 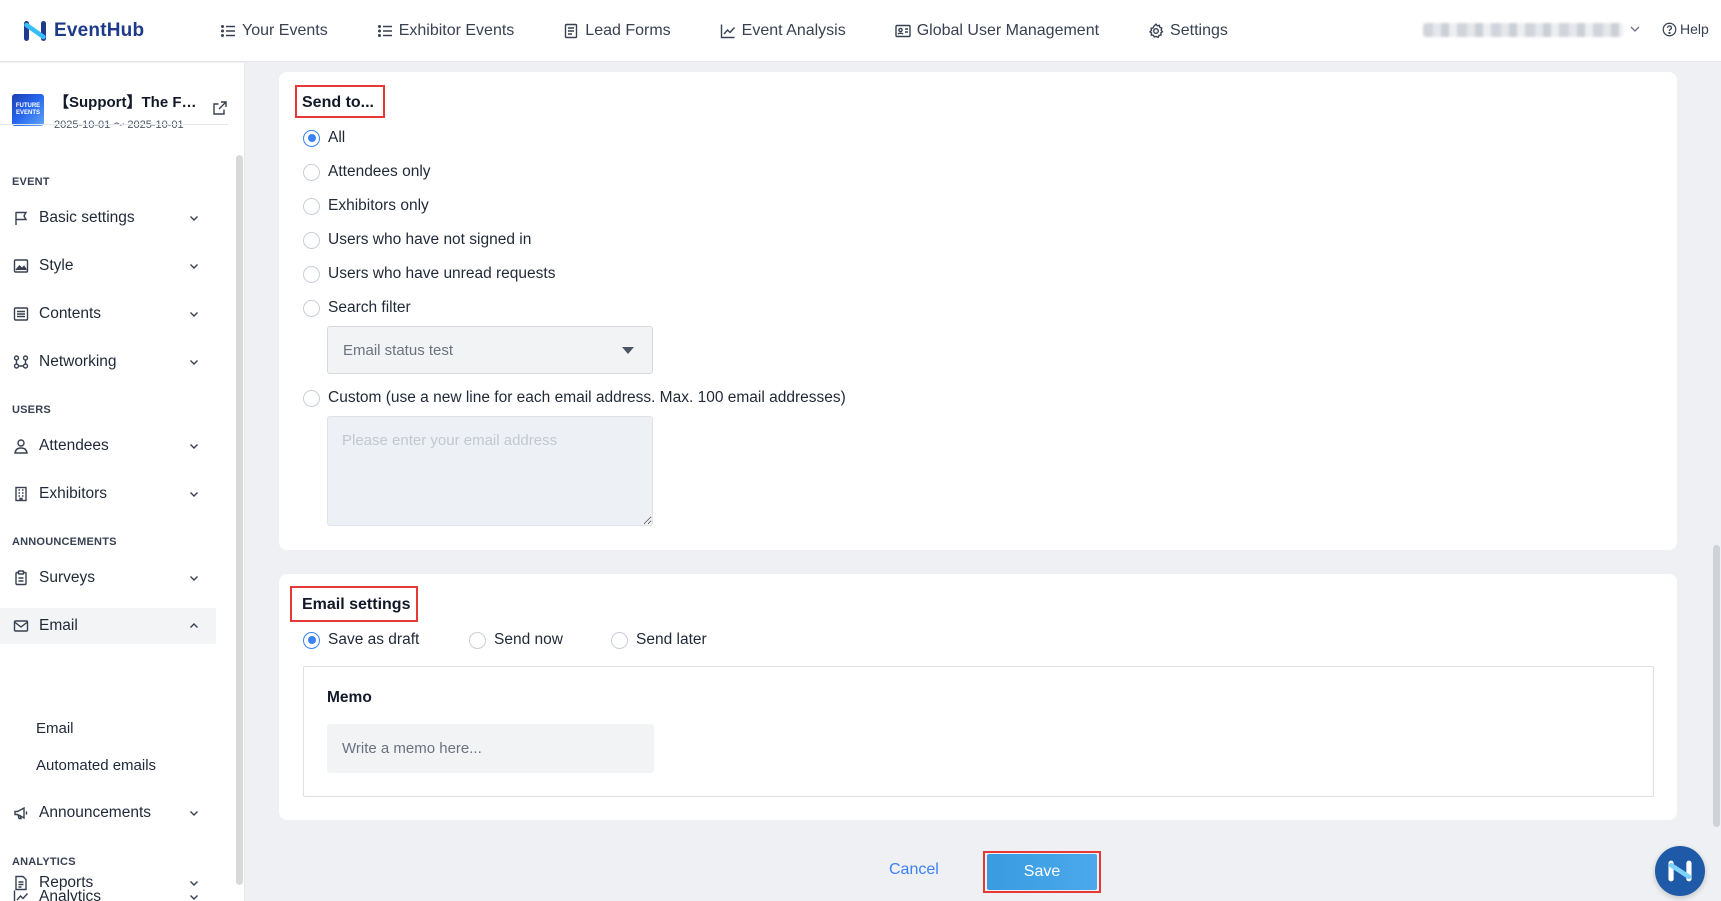 What do you see at coordinates (490, 471) in the screenshot?
I see `custom-email-textarea` at bounding box center [490, 471].